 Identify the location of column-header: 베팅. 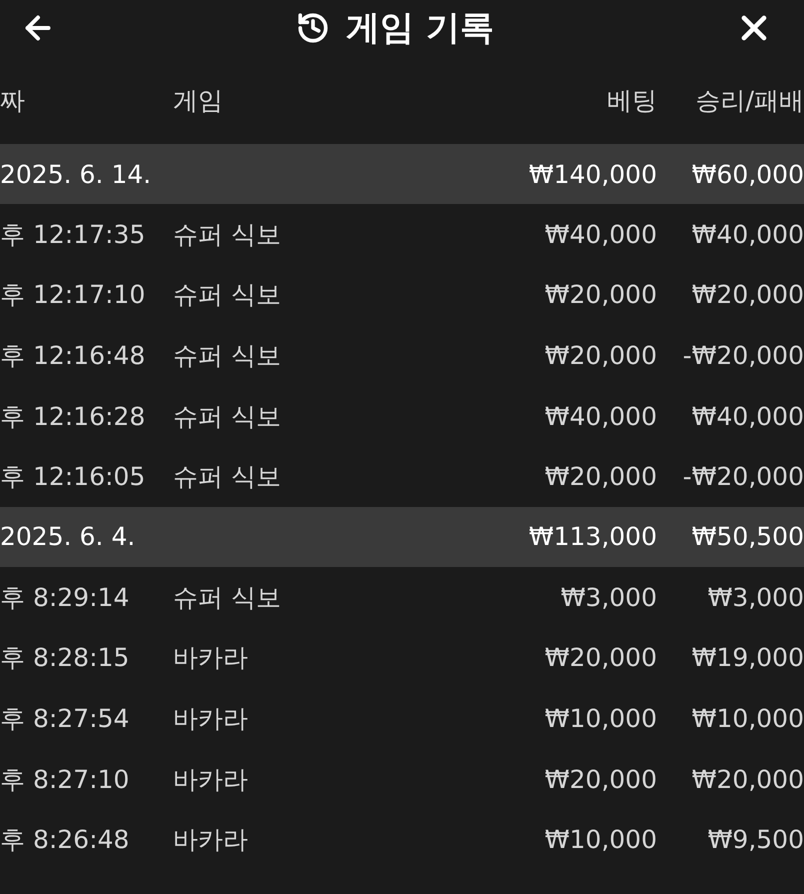
(631, 100).